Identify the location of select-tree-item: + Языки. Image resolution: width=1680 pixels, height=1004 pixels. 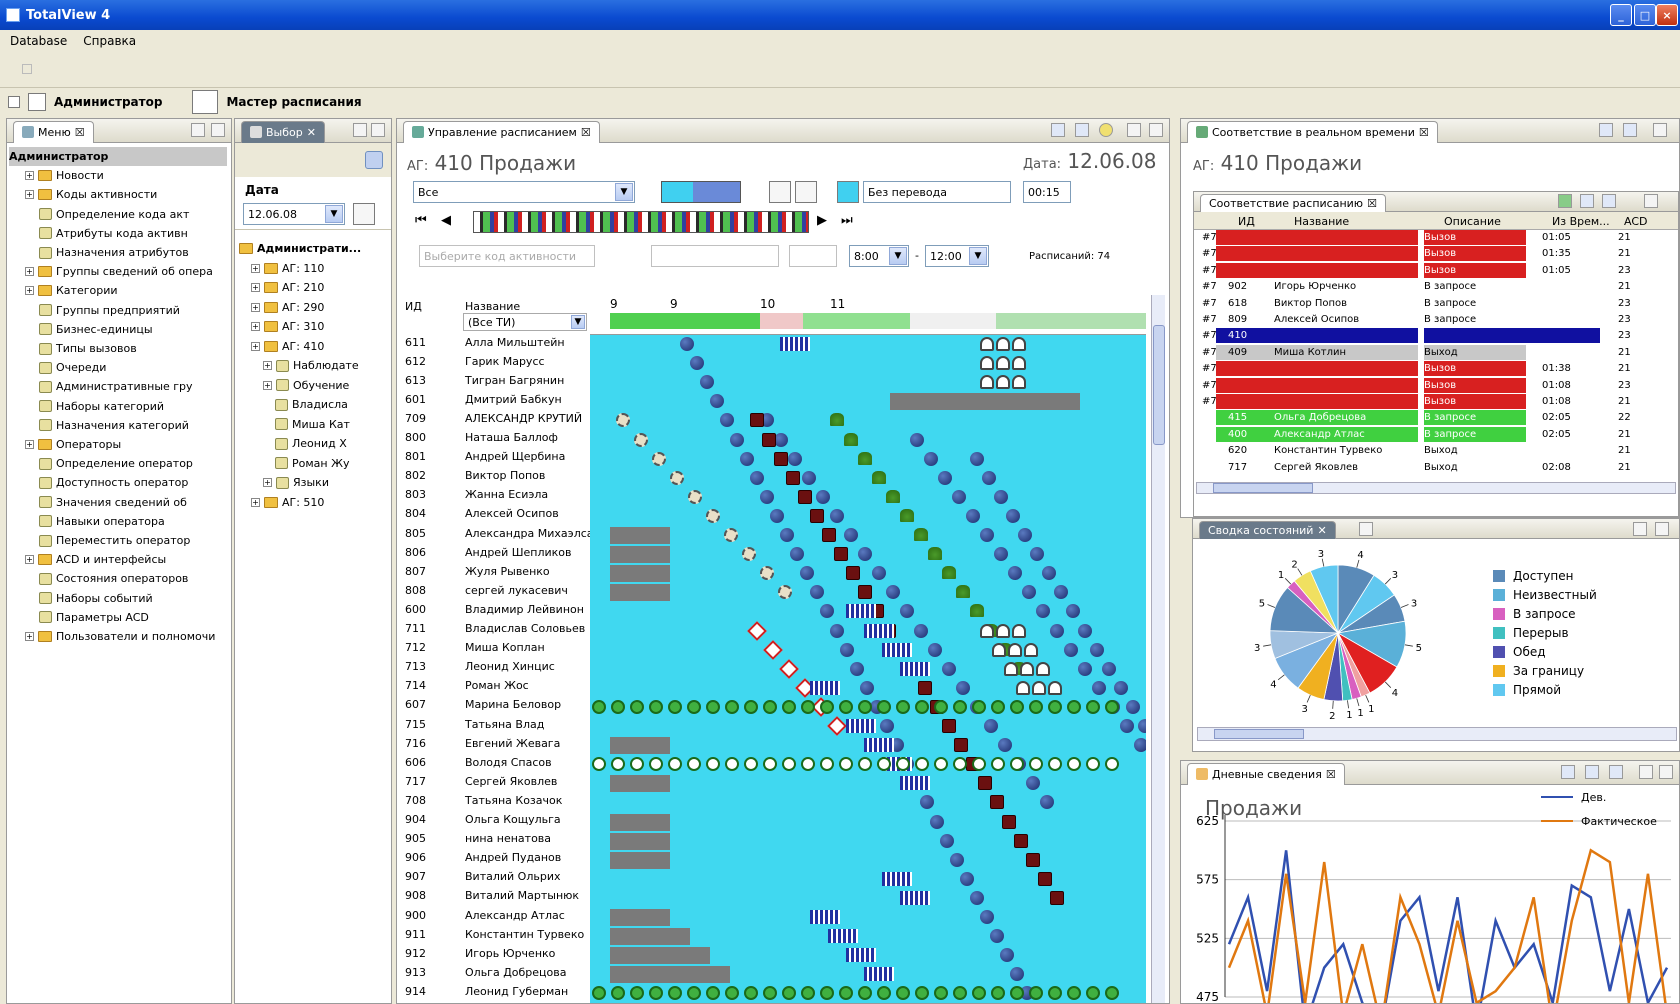
(296, 482).